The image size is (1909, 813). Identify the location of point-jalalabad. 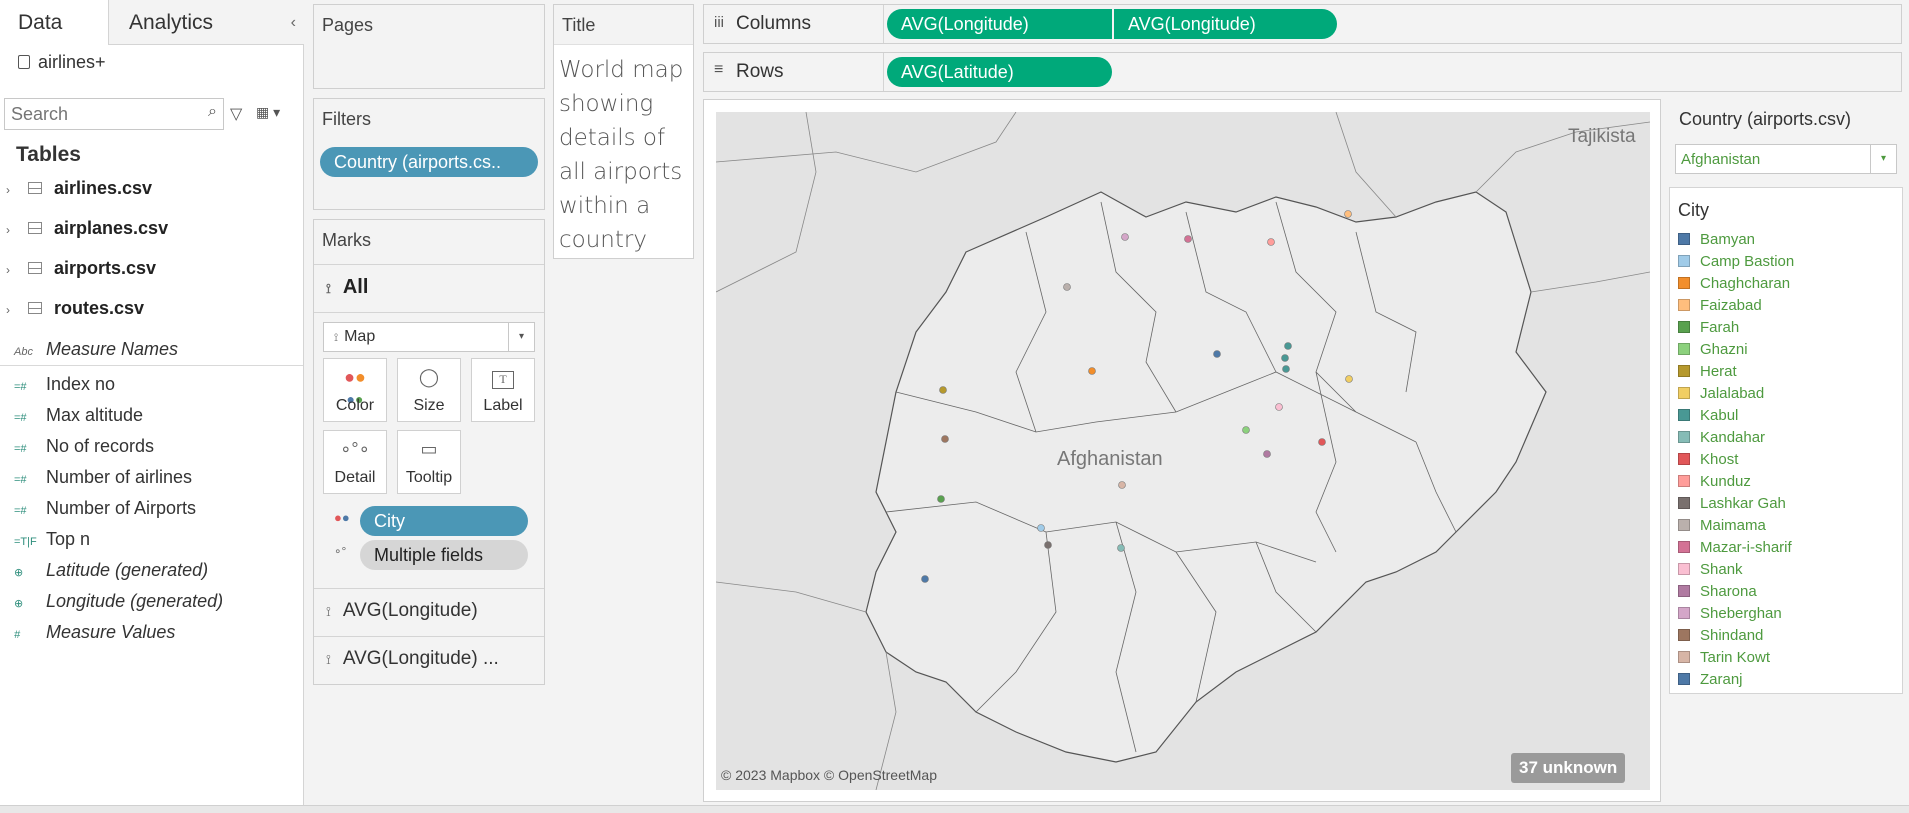
(1349, 379).